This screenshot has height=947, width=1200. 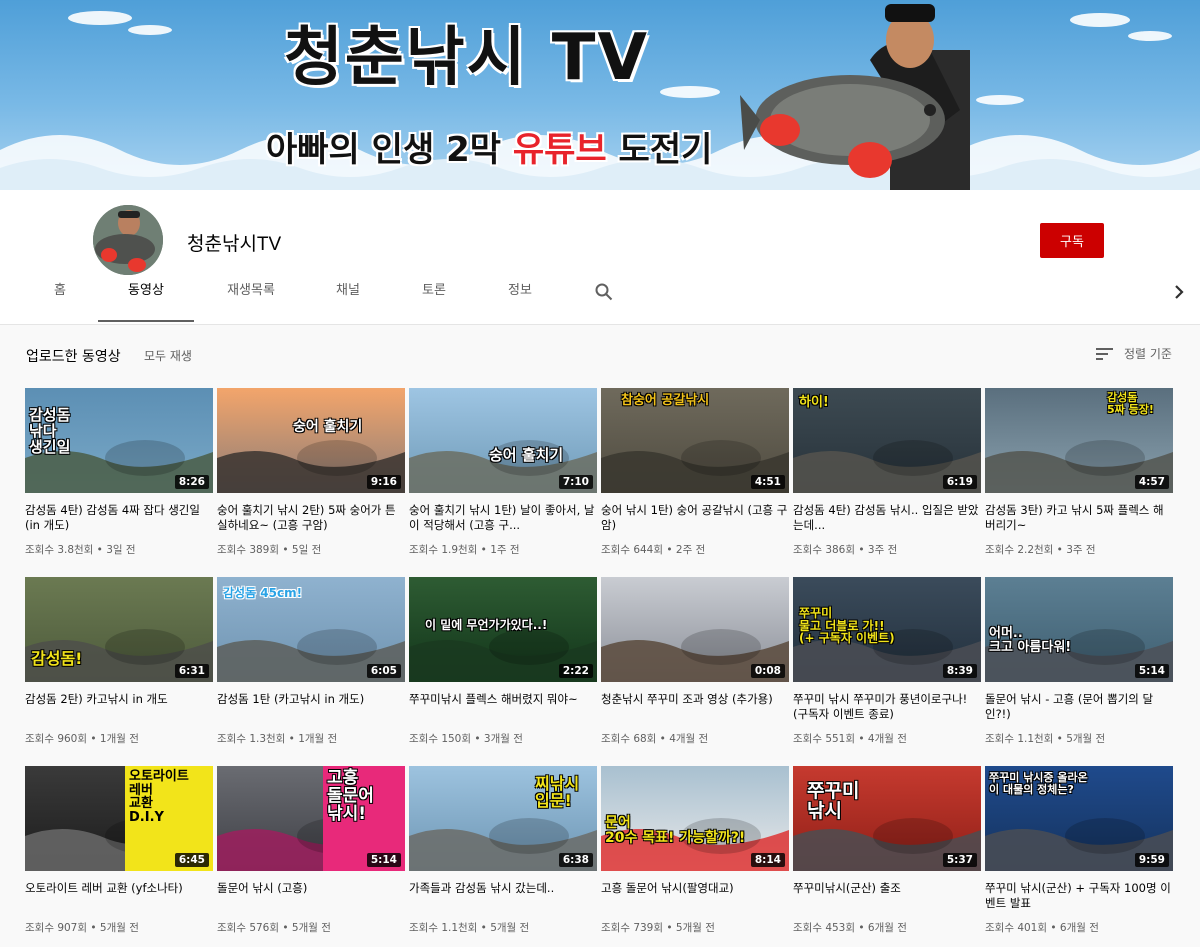 What do you see at coordinates (311, 629) in the screenshot?
I see `video-thumbnail: 감성돔 45cm! 6:05` at bounding box center [311, 629].